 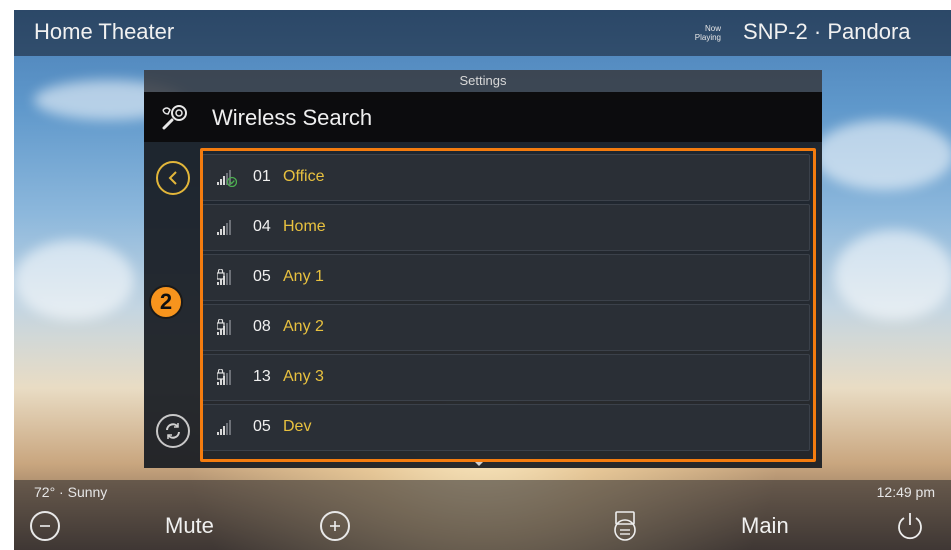 I want to click on volume-down-button, so click(x=45, y=526).